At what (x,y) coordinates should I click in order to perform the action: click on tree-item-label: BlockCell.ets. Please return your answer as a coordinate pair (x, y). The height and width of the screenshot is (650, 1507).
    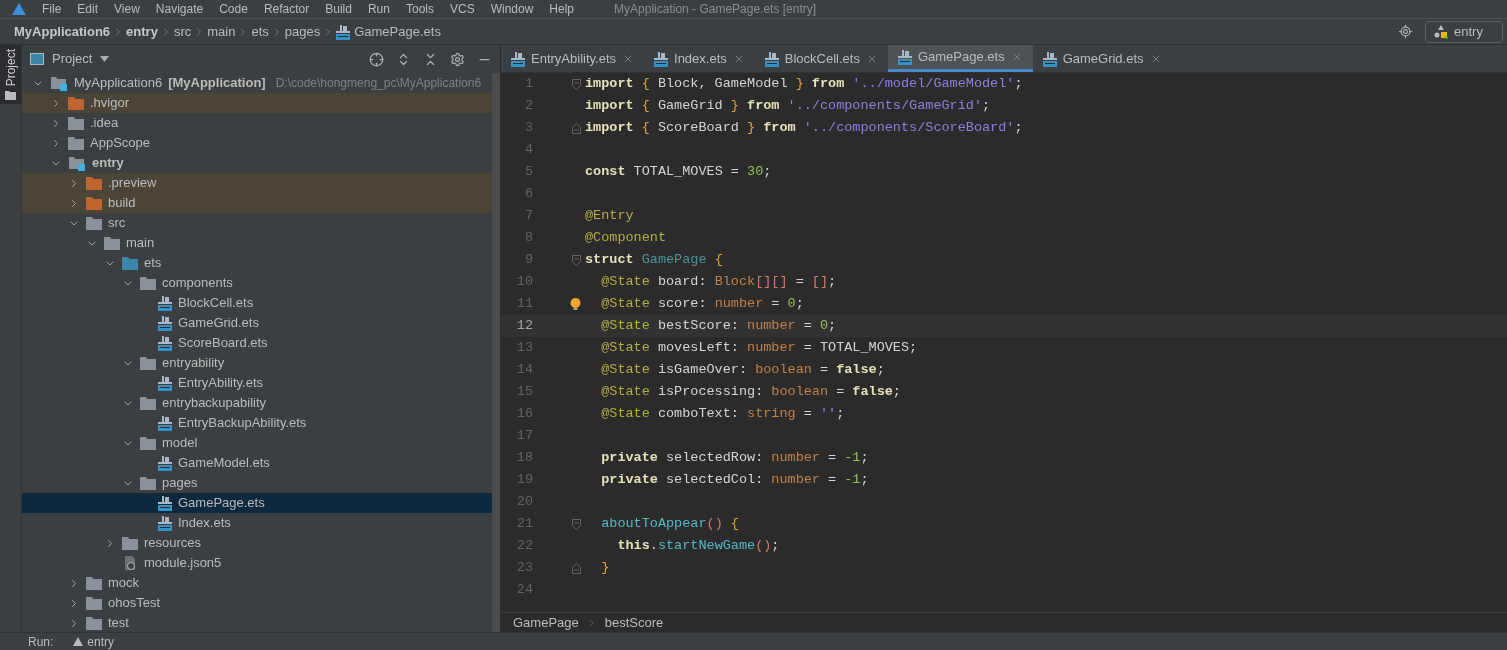
    Looking at the image, I should click on (216, 303).